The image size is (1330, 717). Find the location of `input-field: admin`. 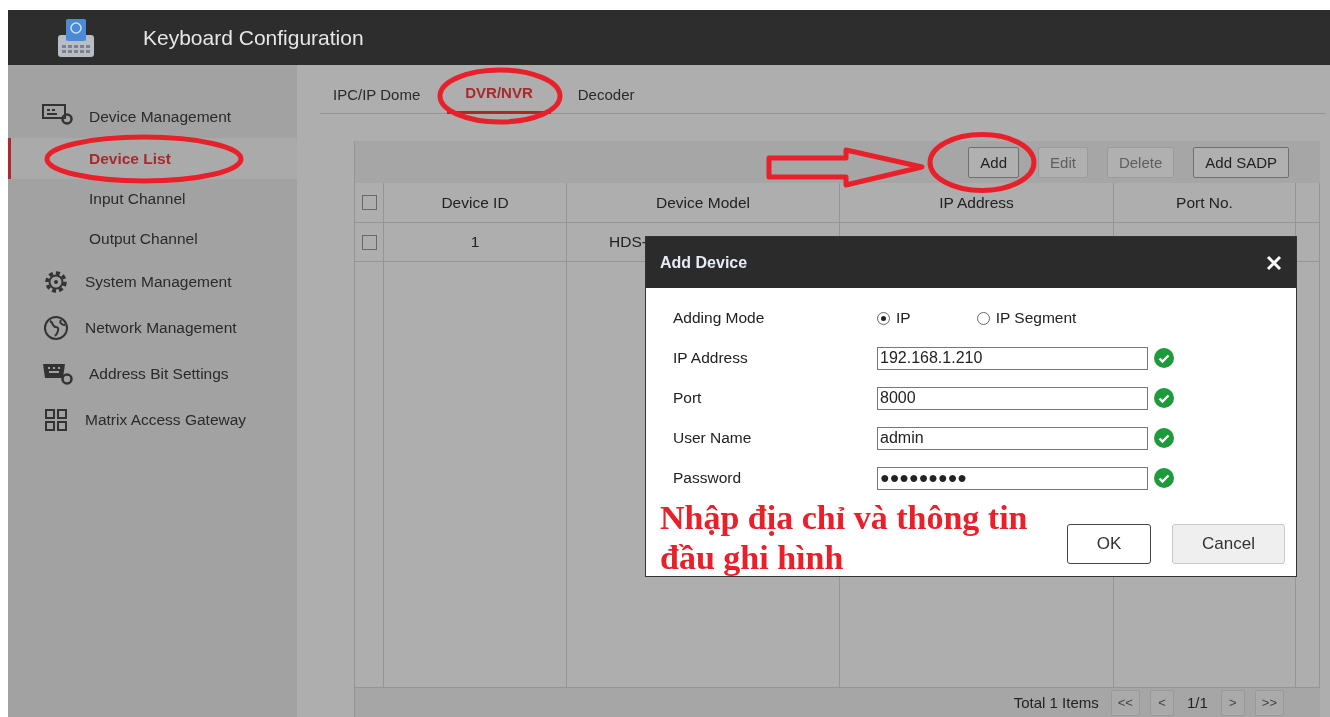

input-field: admin is located at coordinates (1012, 438).